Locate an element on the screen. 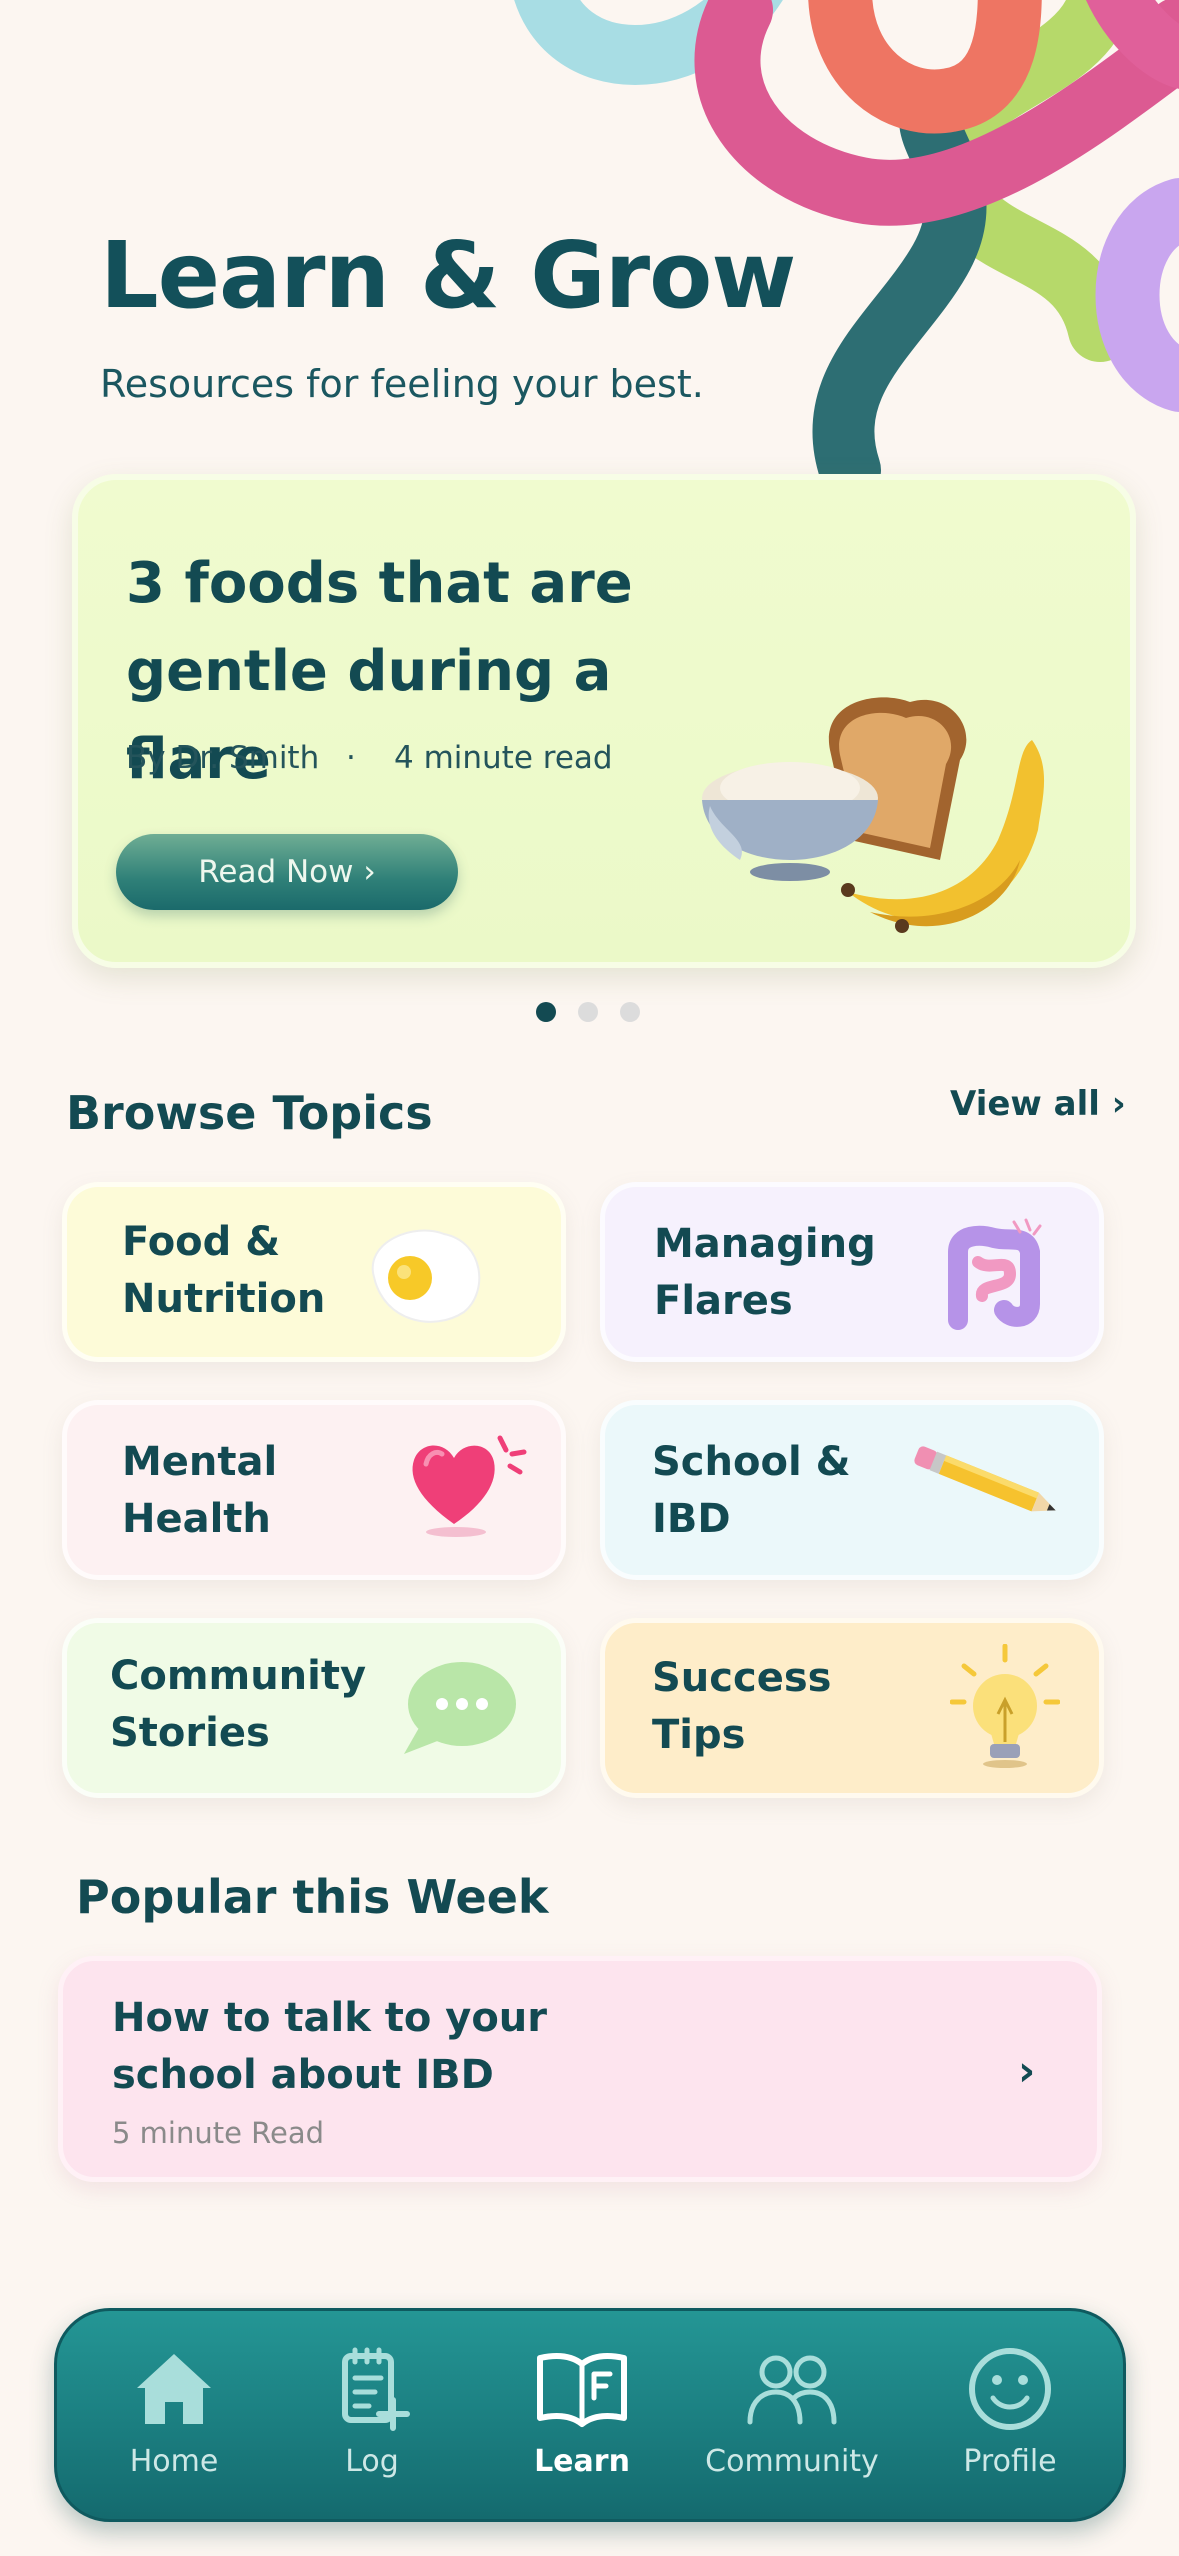  intestine-icon is located at coordinates (995, 1274).